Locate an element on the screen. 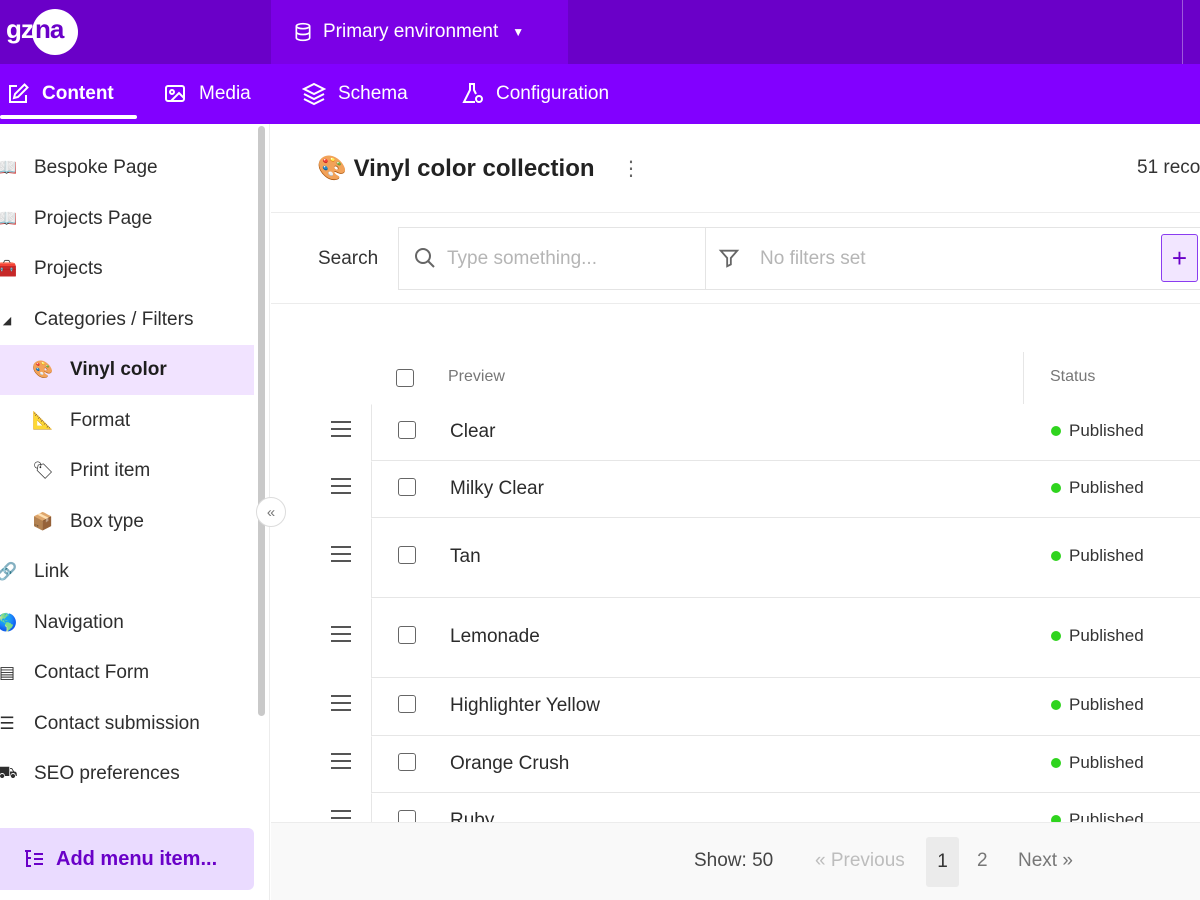 The height and width of the screenshot is (900, 1200). image-icon is located at coordinates (175, 93).